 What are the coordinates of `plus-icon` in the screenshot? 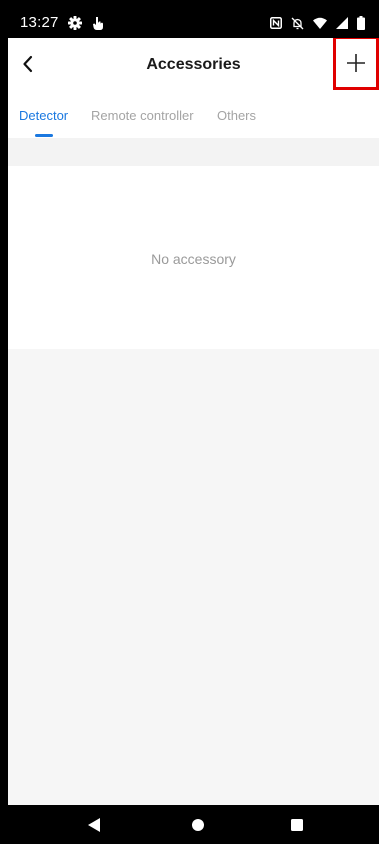 It's located at (356, 63).